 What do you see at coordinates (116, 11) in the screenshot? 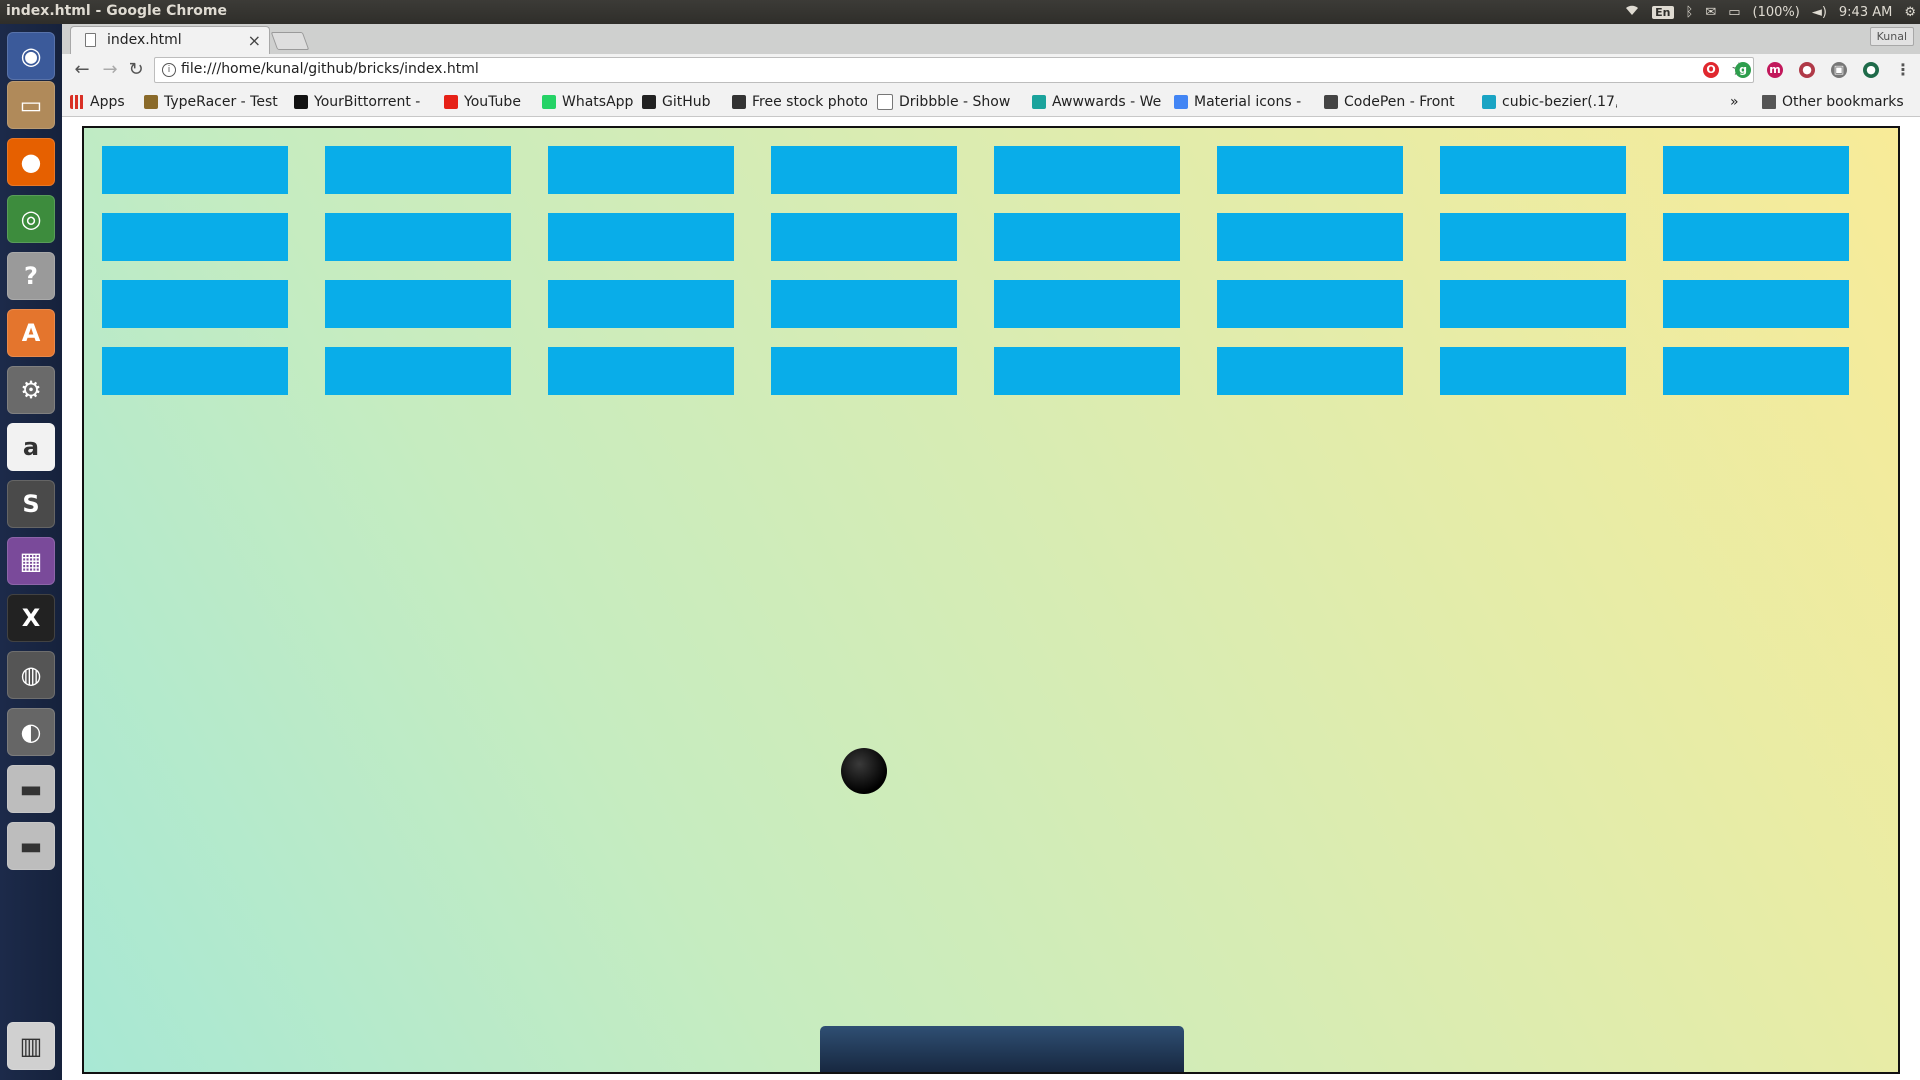
I see `window-title: index.html - Google Chrome` at bounding box center [116, 11].